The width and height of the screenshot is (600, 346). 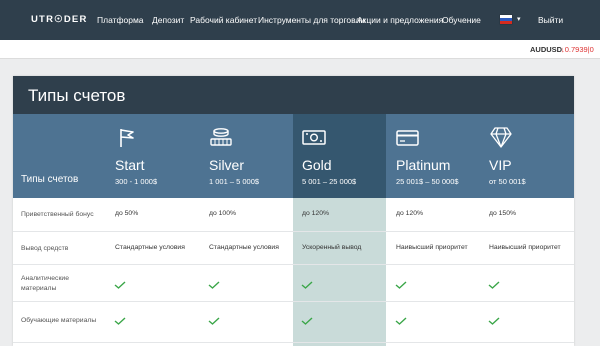 I want to click on plan-range: от 50 001$, so click(x=507, y=181).